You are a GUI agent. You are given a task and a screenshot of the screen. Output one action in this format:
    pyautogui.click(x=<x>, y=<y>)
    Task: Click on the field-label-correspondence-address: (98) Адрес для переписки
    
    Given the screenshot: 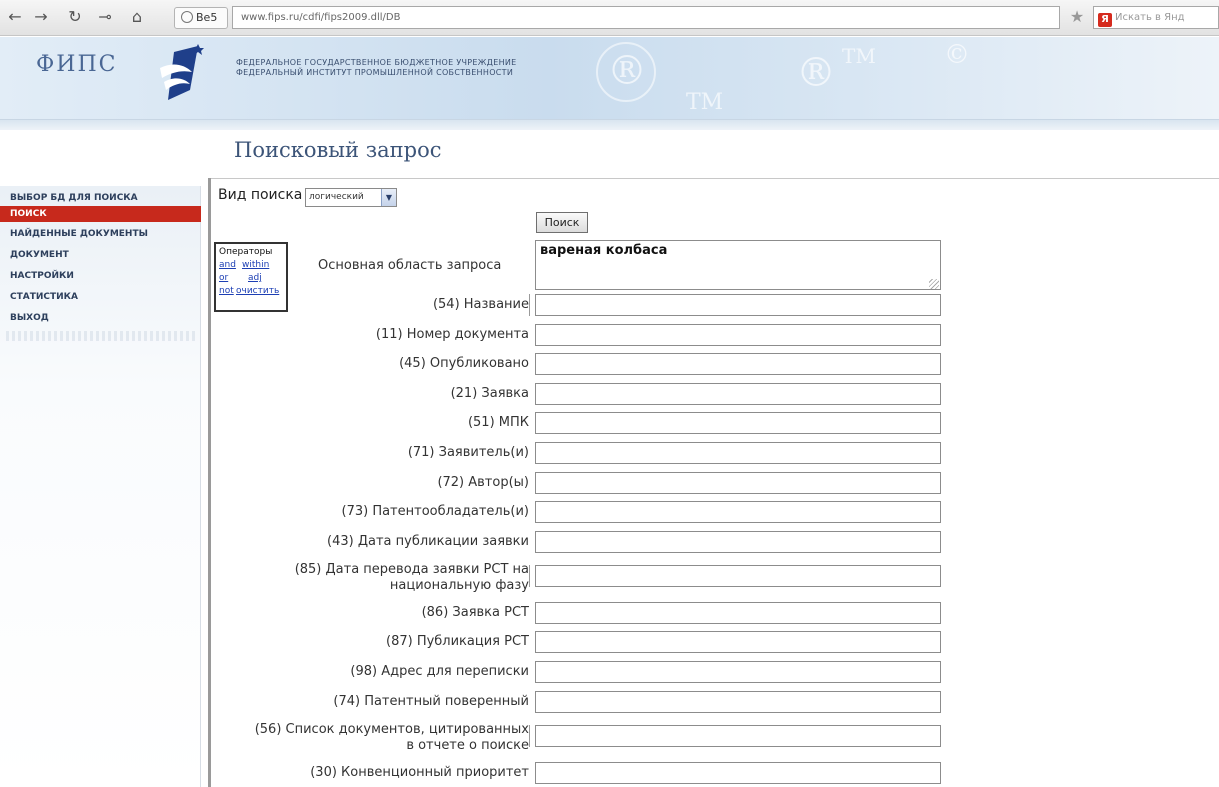 What is the action you would take?
    pyautogui.click(x=439, y=671)
    